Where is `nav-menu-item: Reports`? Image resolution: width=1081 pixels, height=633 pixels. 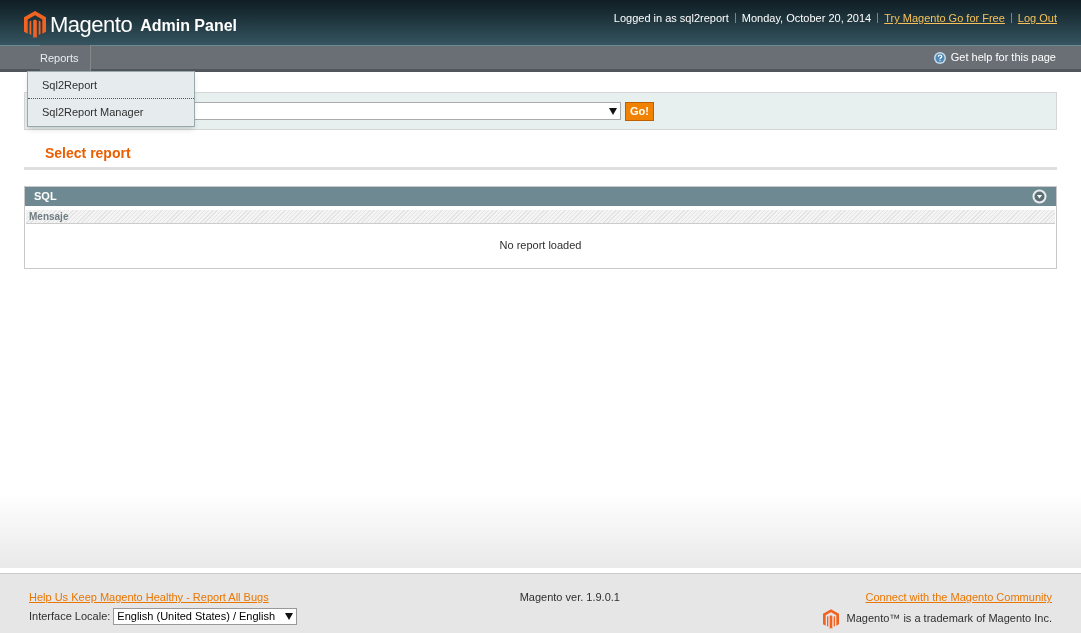 nav-menu-item: Reports is located at coordinates (59, 57).